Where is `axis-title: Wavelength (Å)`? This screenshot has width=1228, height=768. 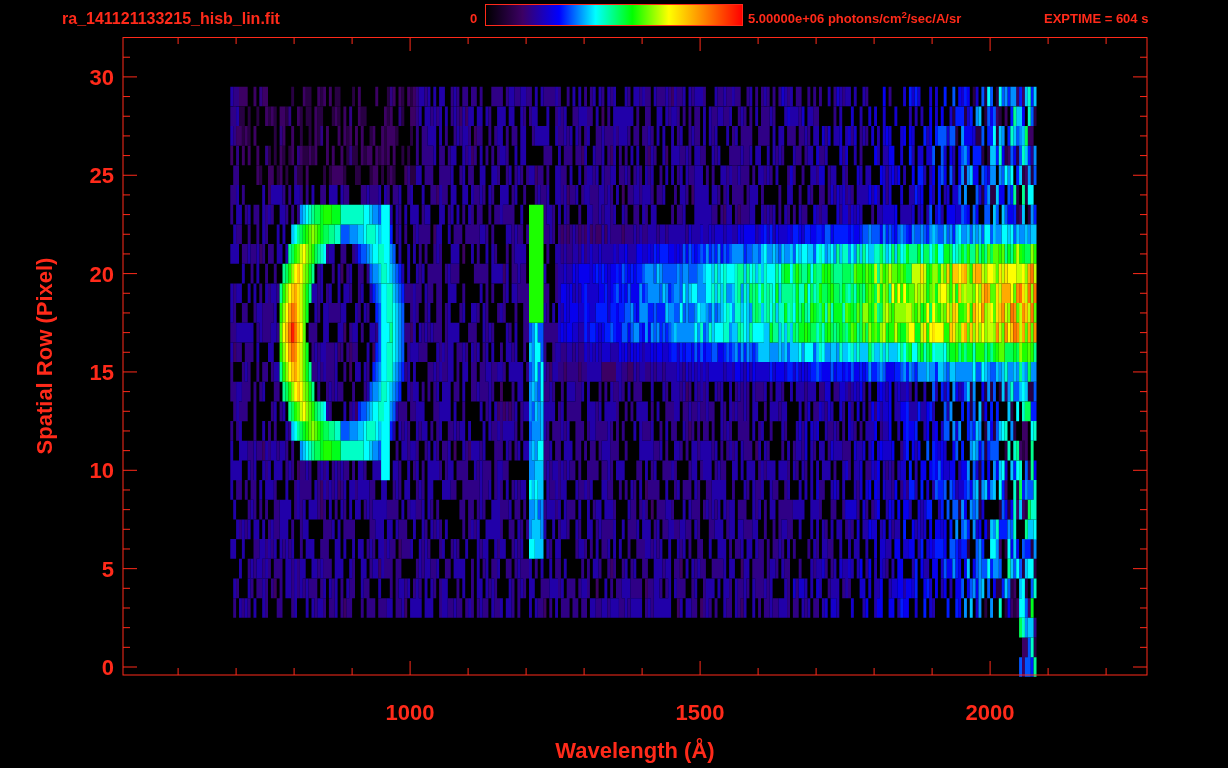 axis-title: Wavelength (Å) is located at coordinates (635, 750).